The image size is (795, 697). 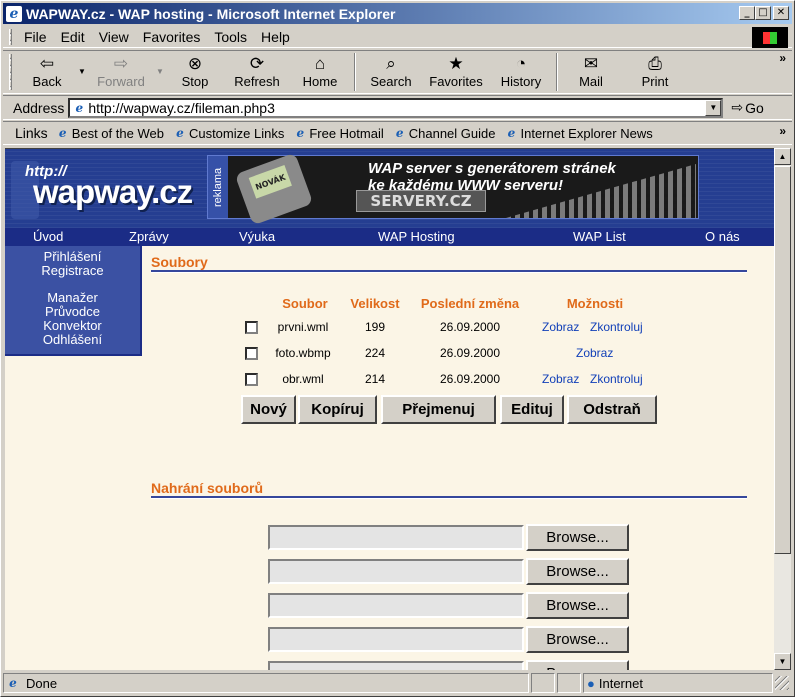 What do you see at coordinates (747, 107) in the screenshot?
I see `go-button: ⇨ Go` at bounding box center [747, 107].